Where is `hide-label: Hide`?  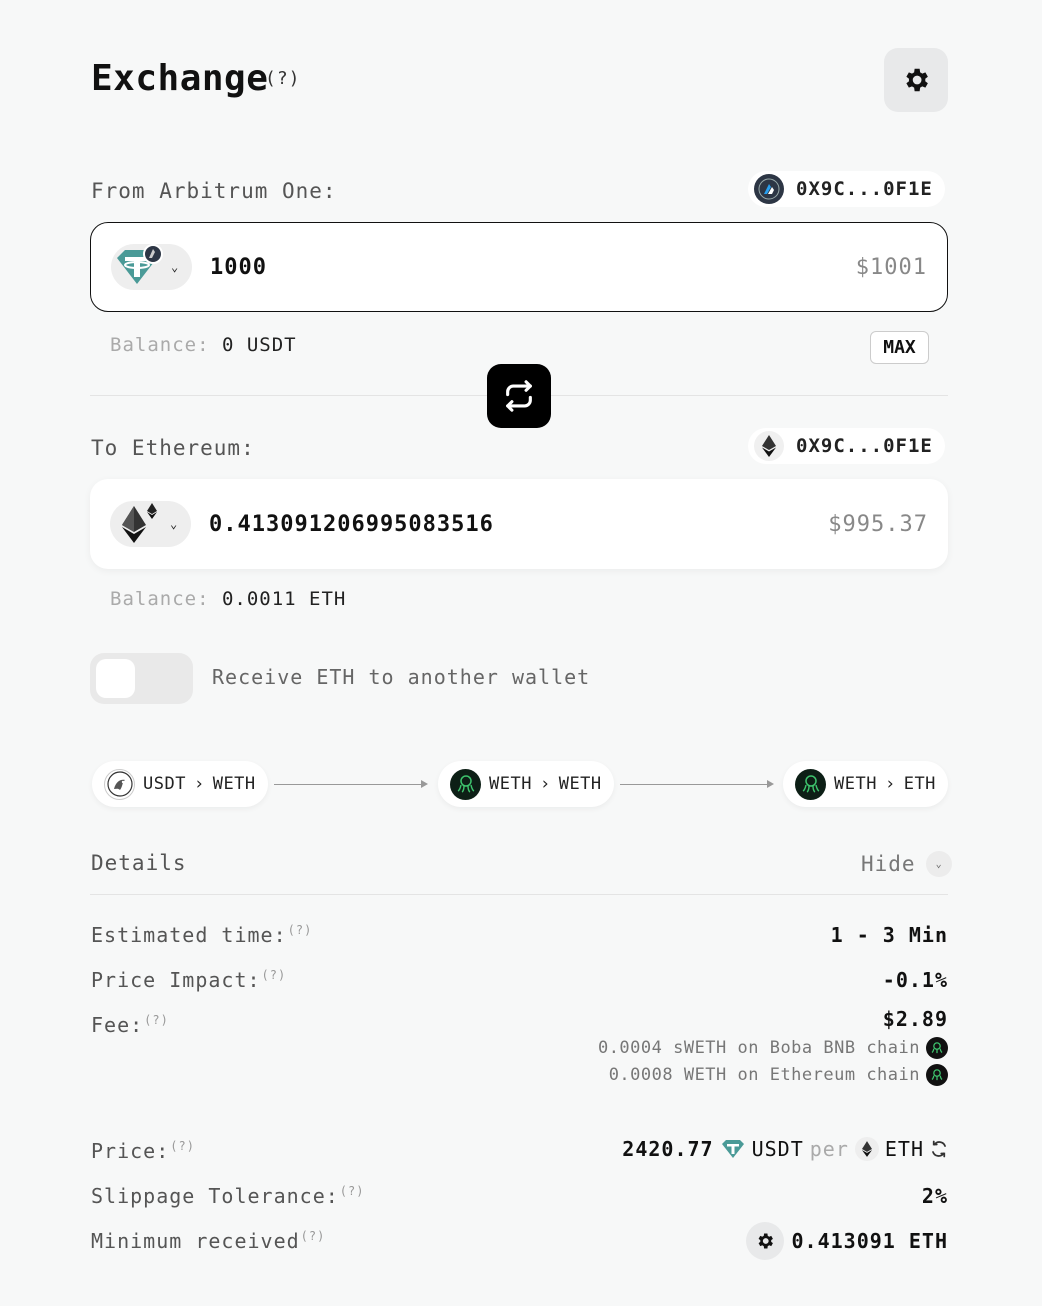
hide-label: Hide is located at coordinates (888, 864).